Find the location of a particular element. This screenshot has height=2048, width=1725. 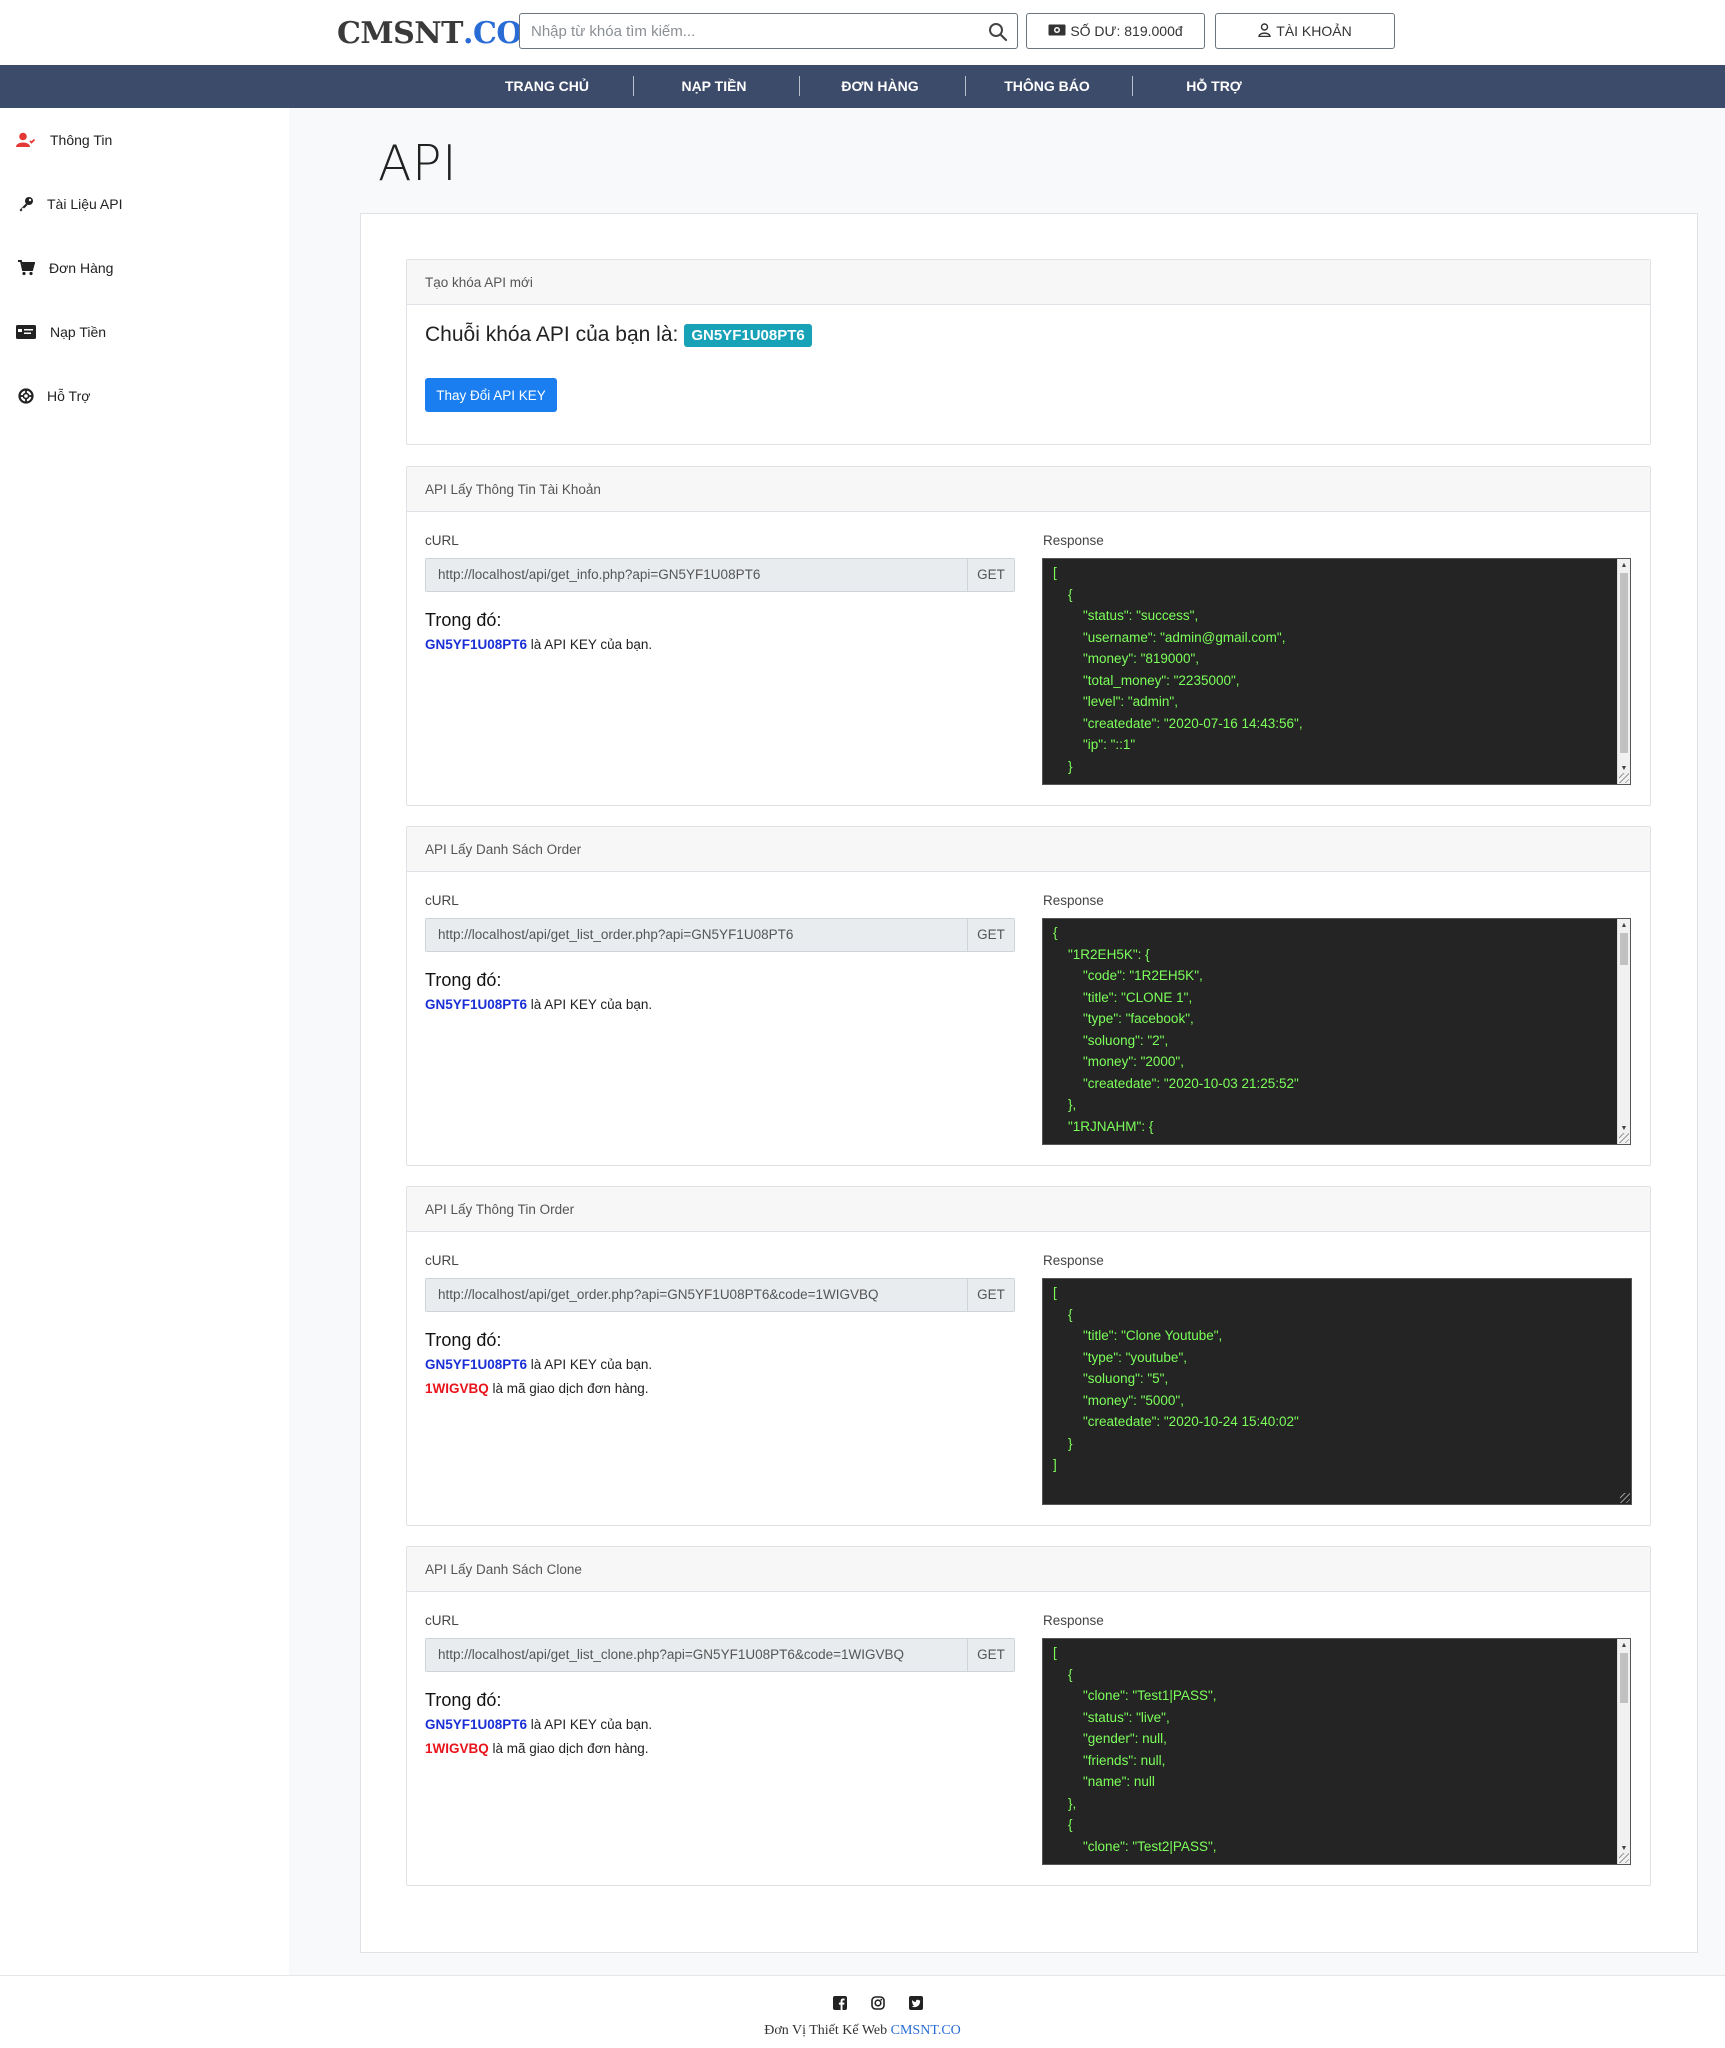

user-icon is located at coordinates (26, 140).